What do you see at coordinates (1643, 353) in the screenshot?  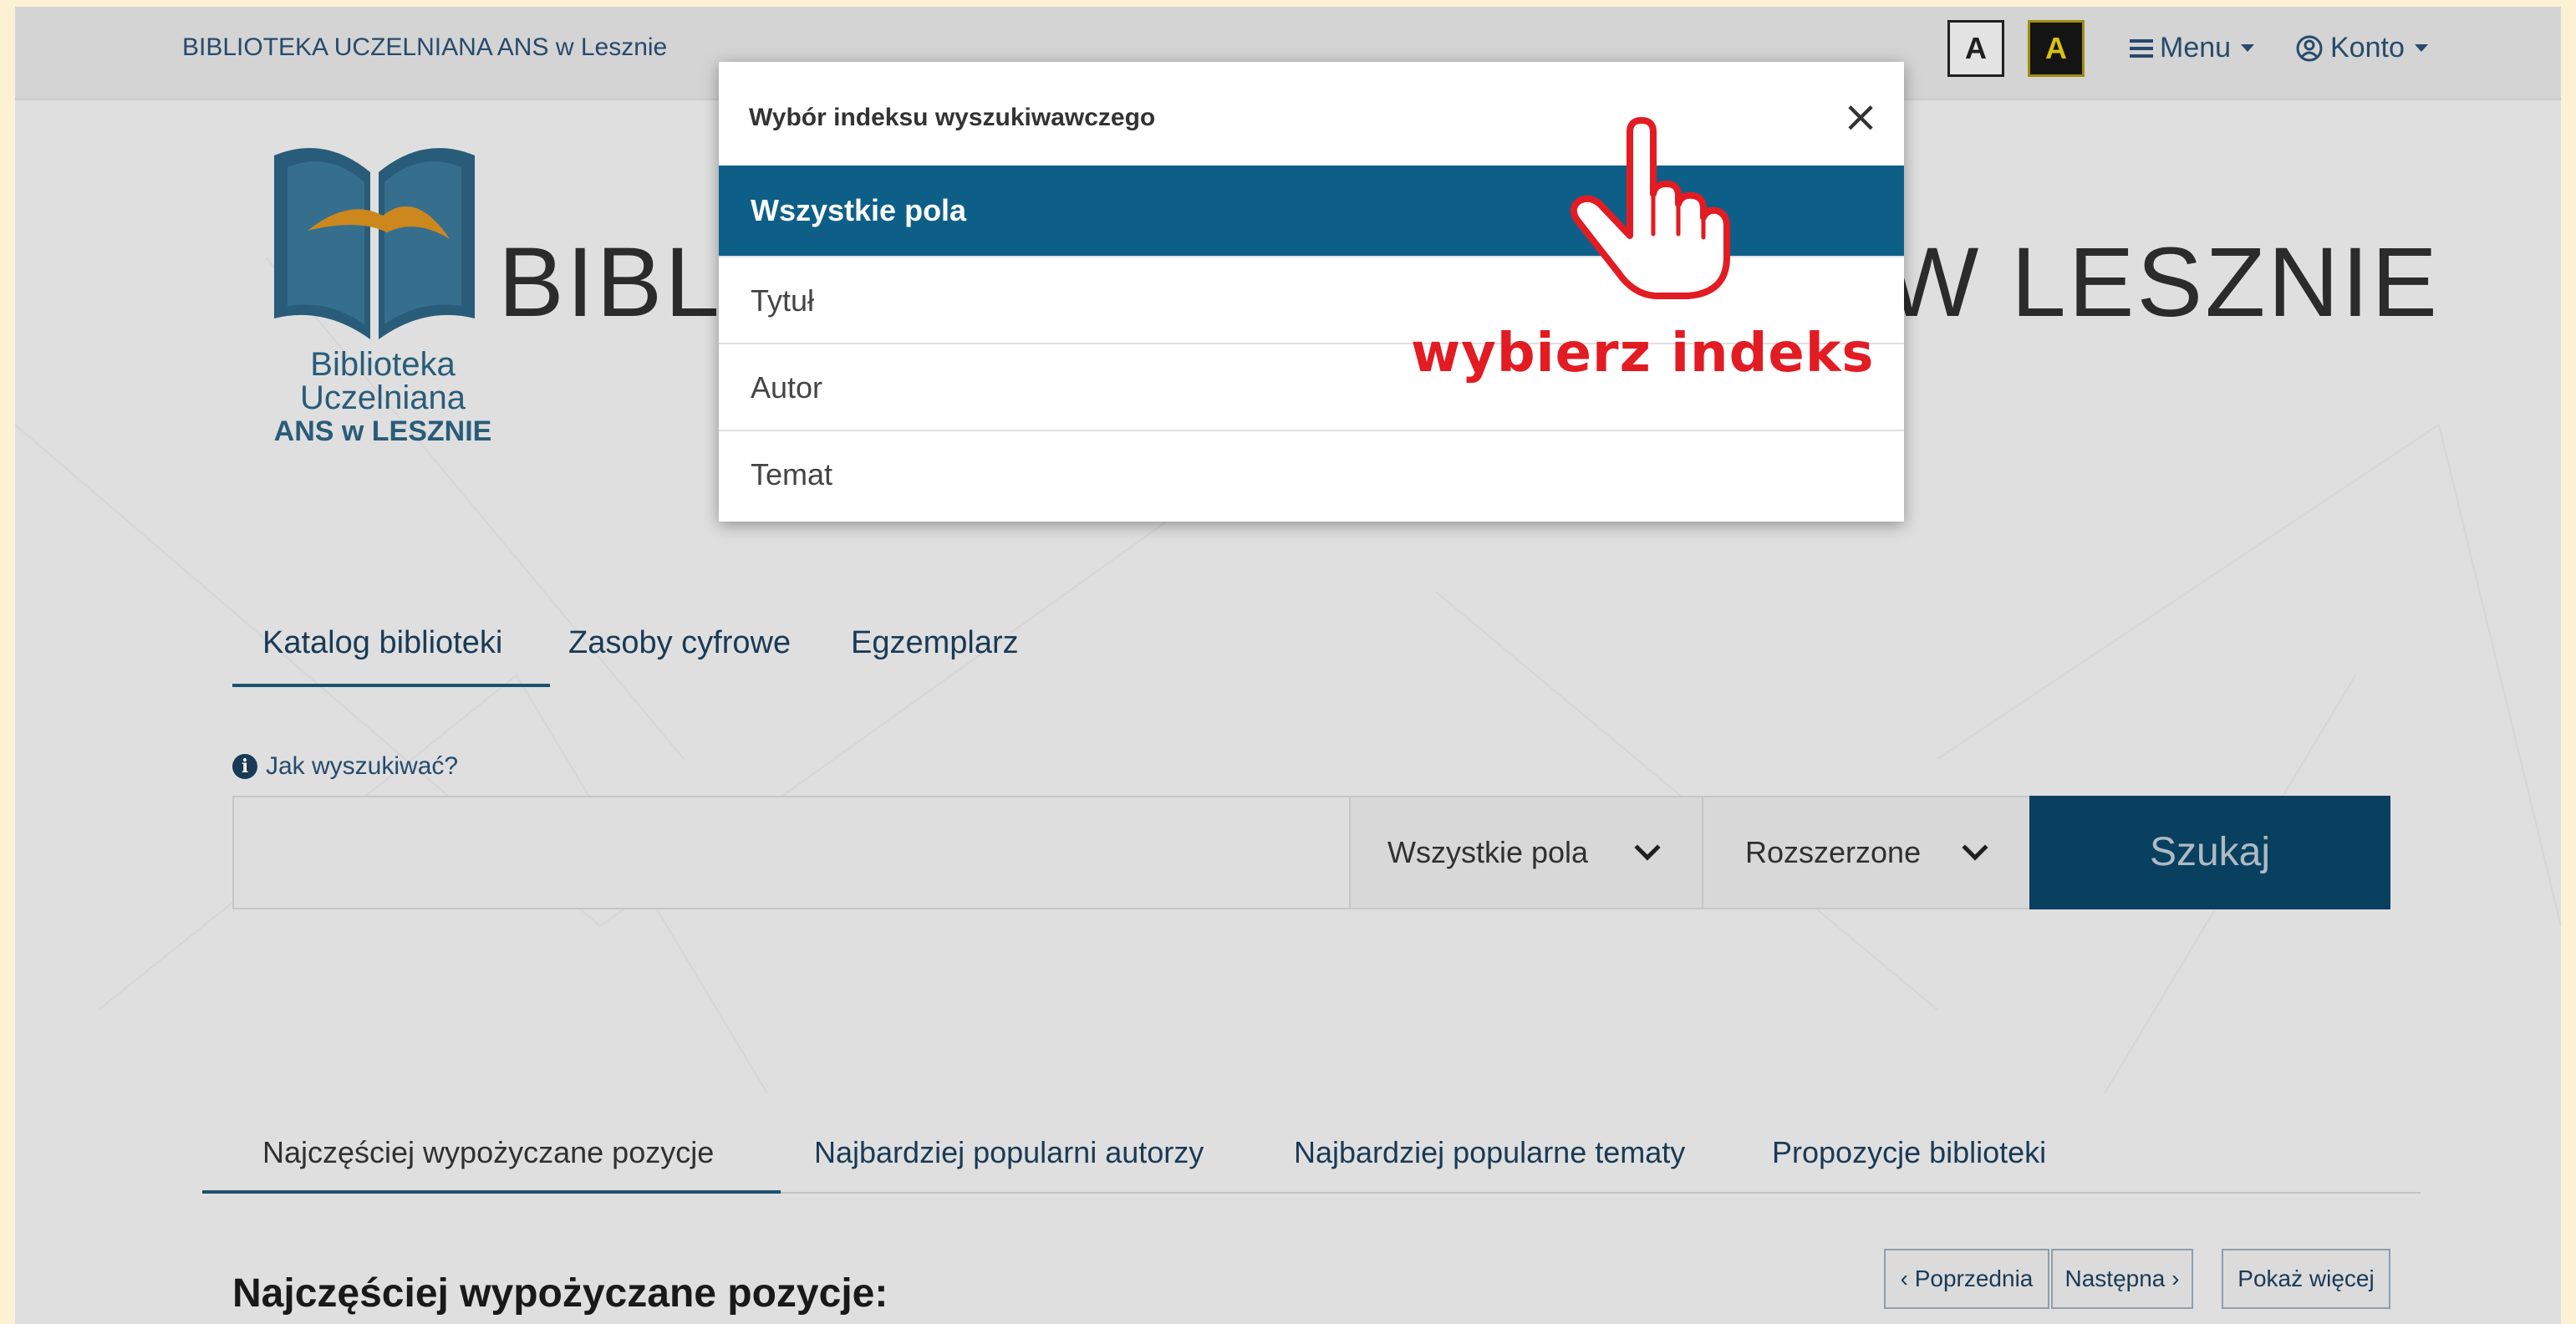 I see `annotation-label: wybierz indeks` at bounding box center [1643, 353].